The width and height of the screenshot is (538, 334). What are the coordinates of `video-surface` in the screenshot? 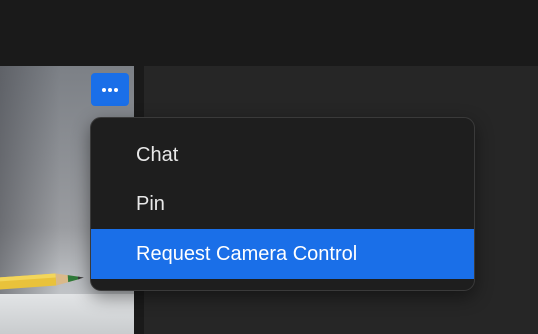 It's located at (67, 314).